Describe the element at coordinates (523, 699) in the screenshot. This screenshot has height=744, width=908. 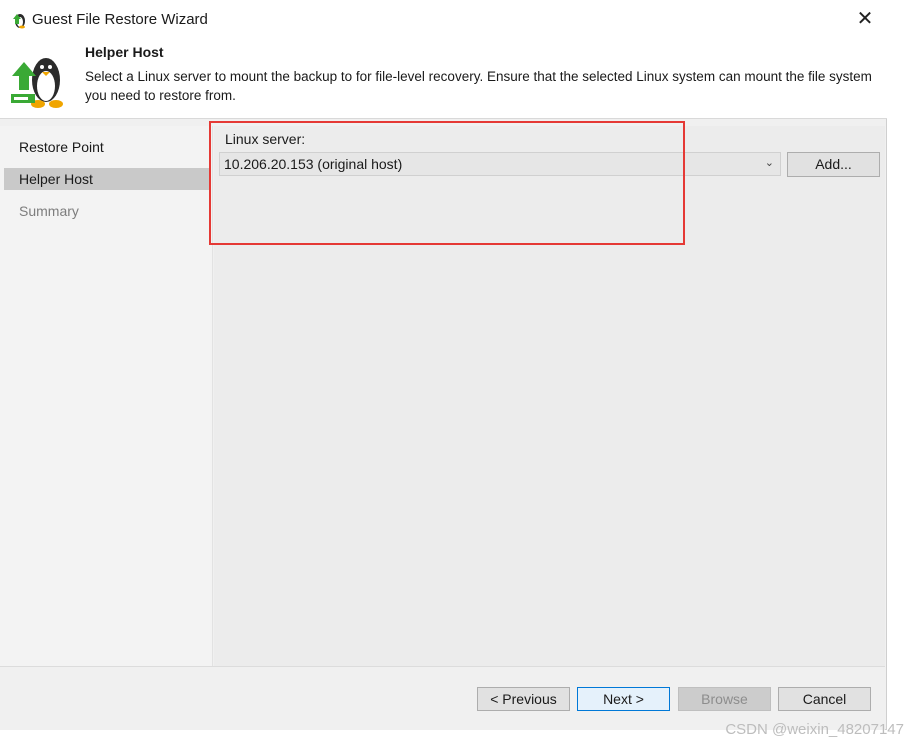
I see `previous-button: < Previous` at that location.